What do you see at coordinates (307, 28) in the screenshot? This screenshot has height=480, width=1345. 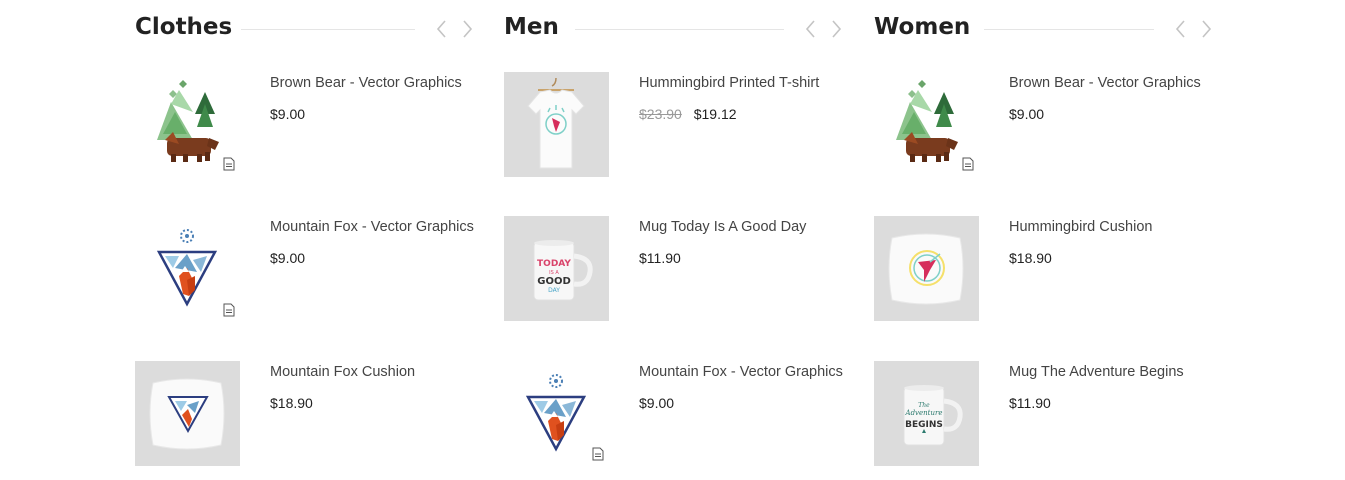 I see `column-header: Clothes` at bounding box center [307, 28].